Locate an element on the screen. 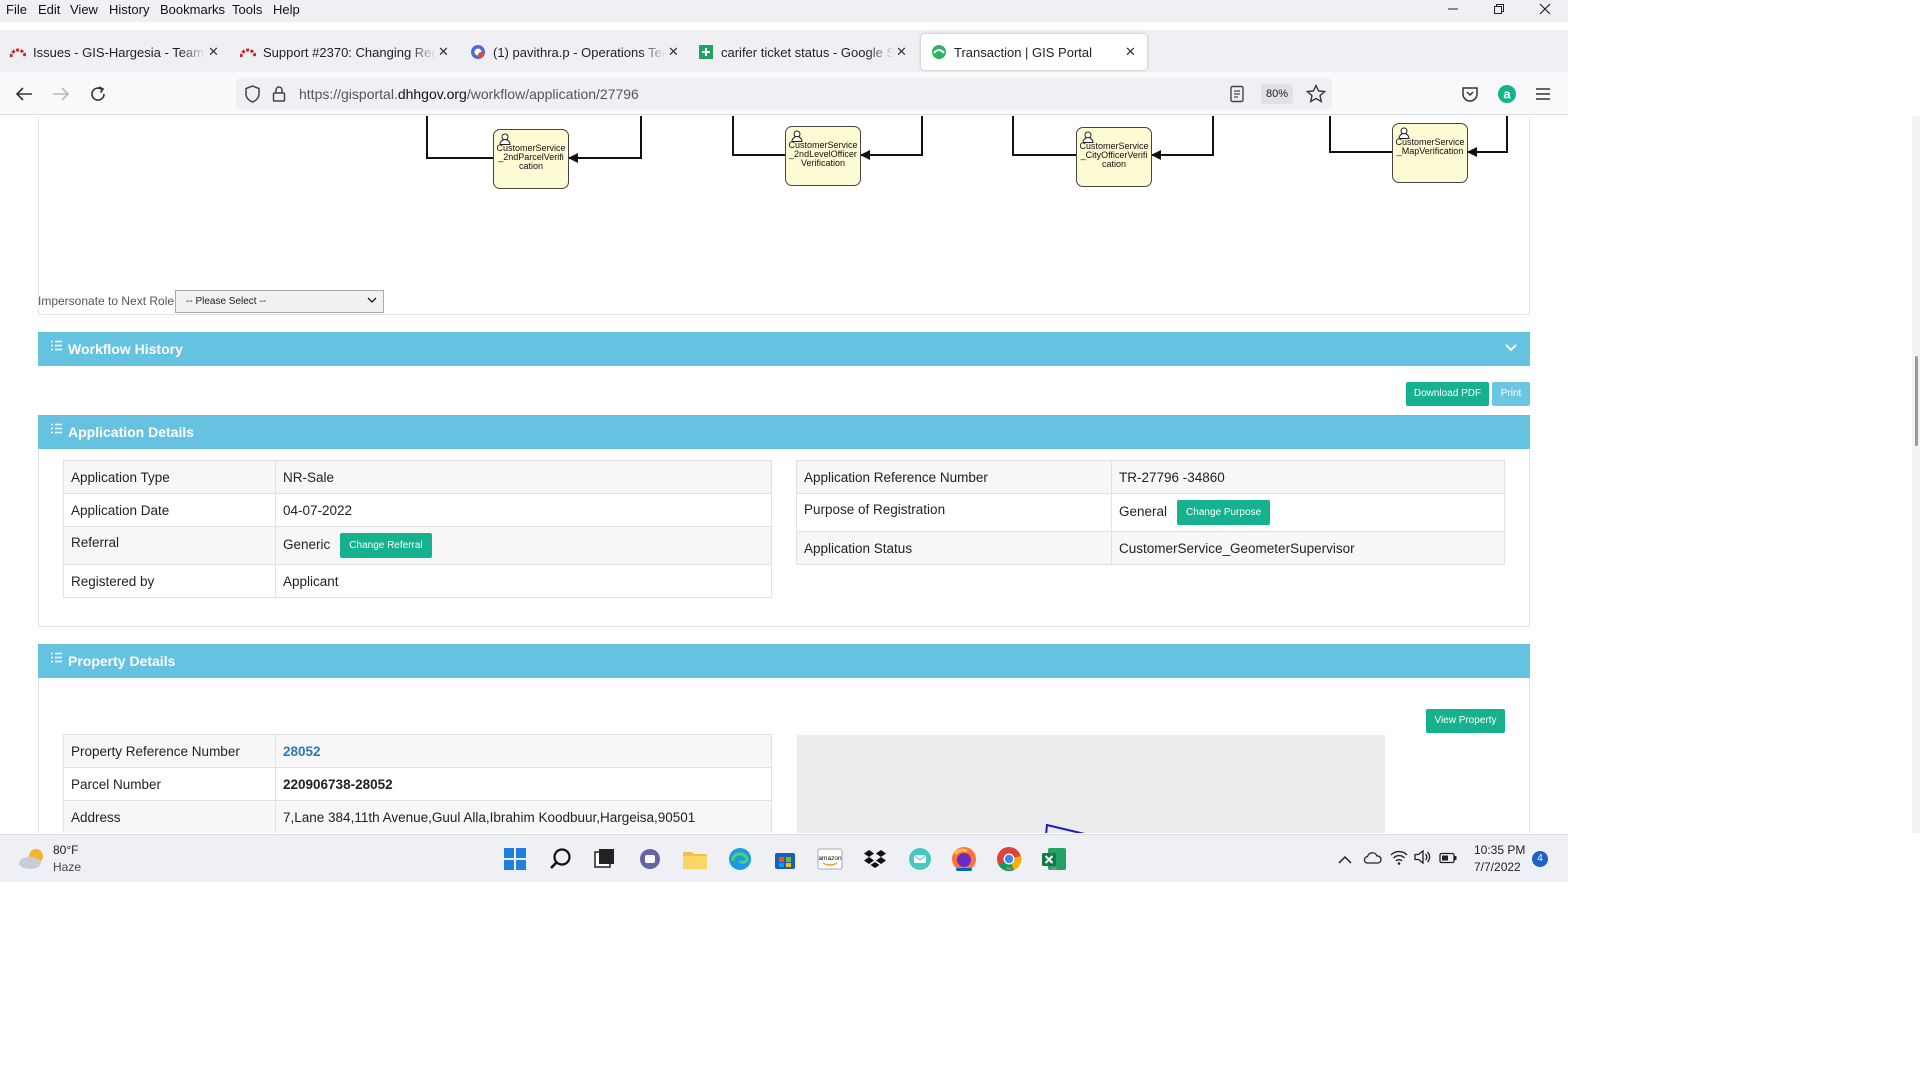 The height and width of the screenshot is (1080, 1920). minimize-button is located at coordinates (1453, 11).